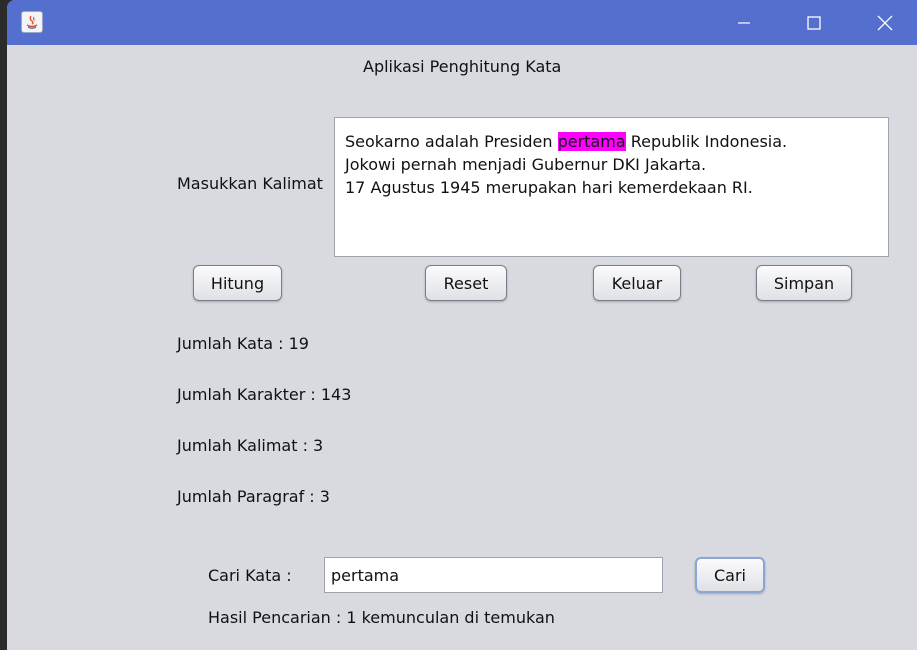  I want to click on search-input, so click(493, 575).